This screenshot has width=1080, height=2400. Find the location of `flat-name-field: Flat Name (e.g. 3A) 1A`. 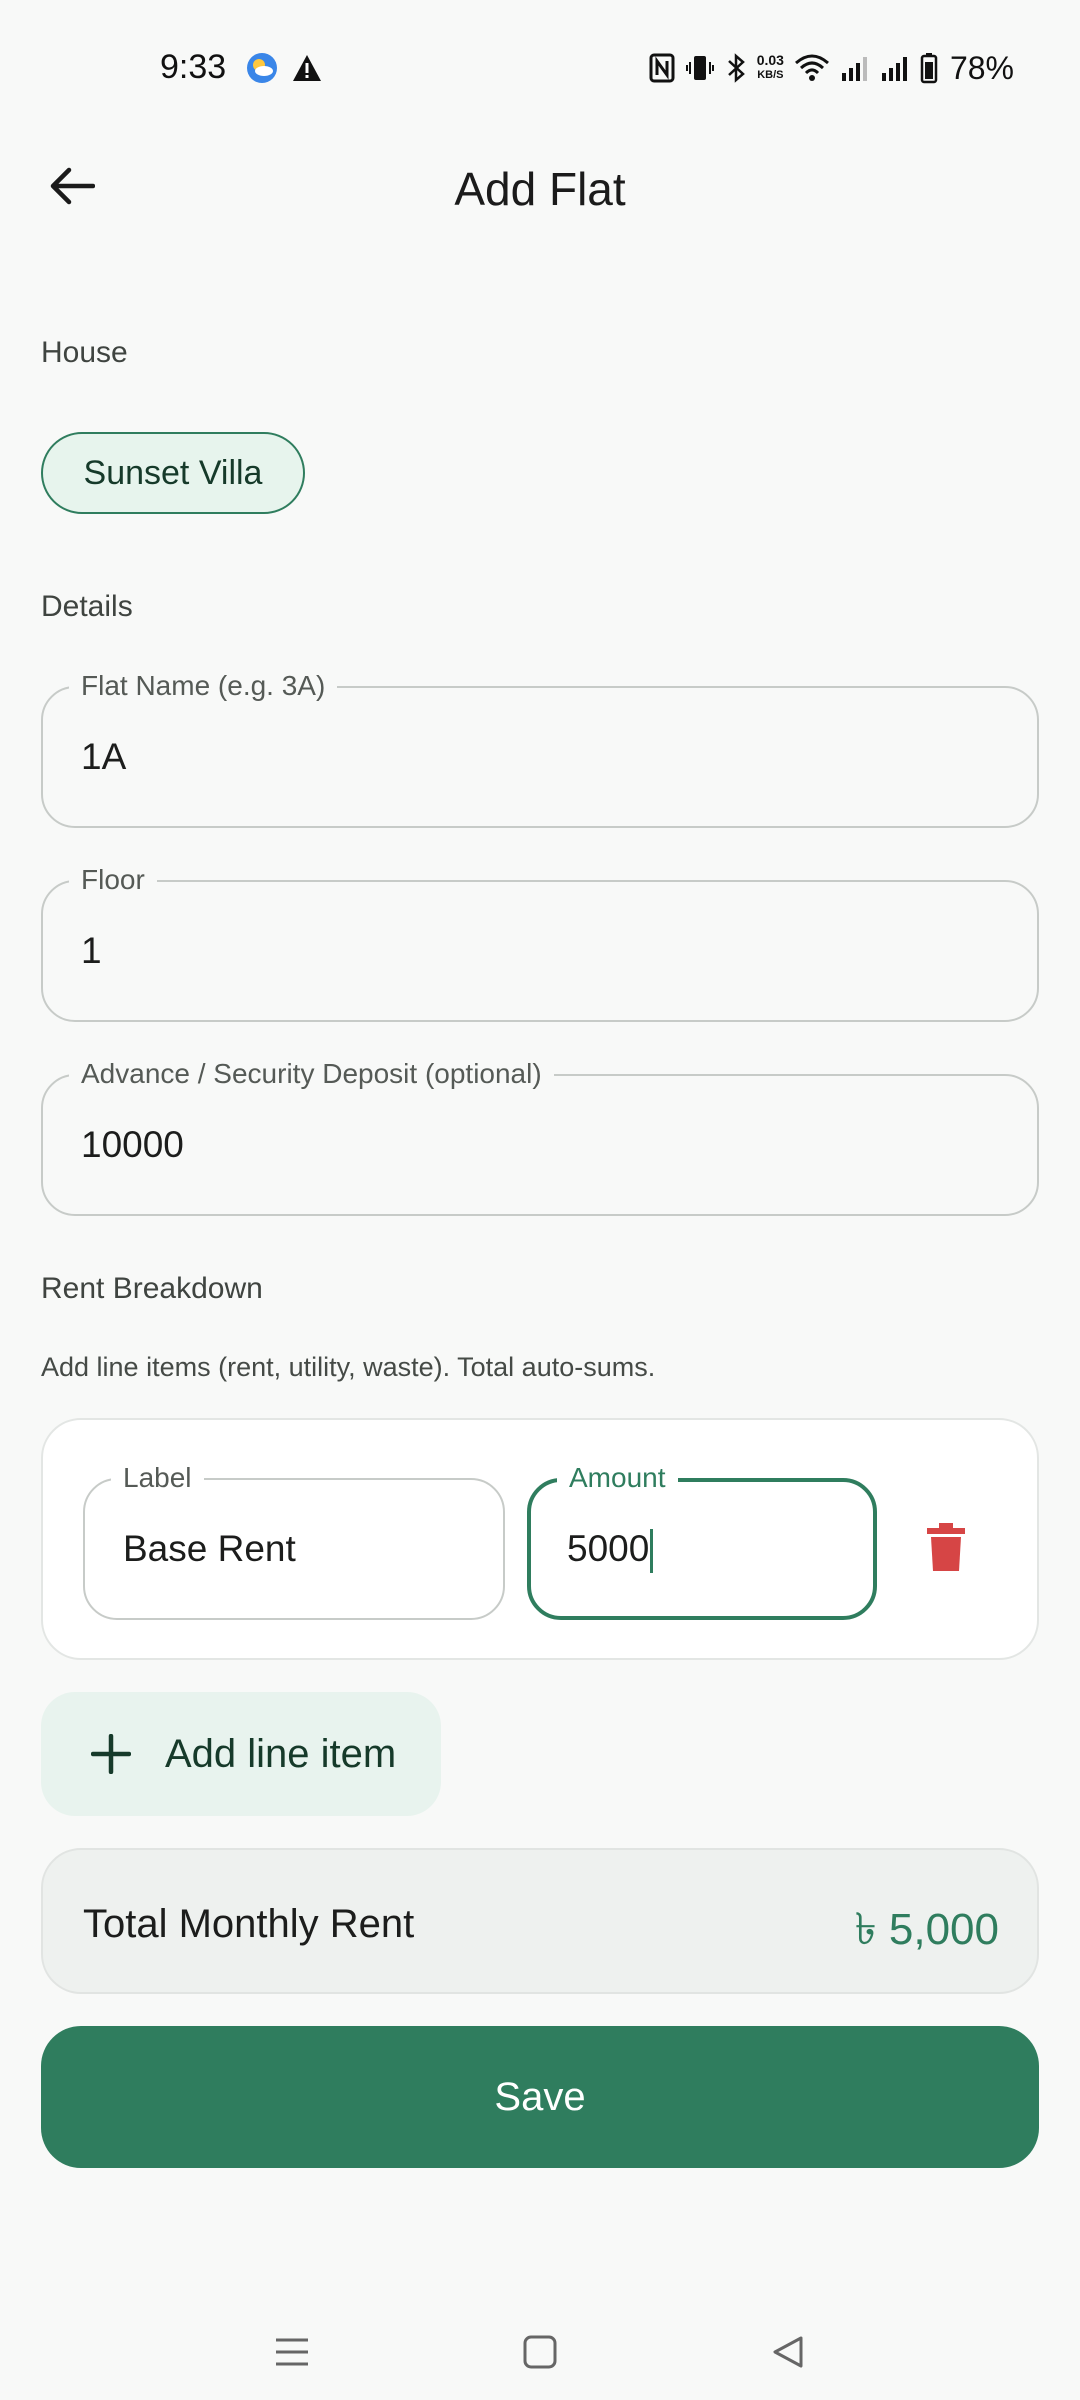

flat-name-field: Flat Name (e.g. 3A) 1A is located at coordinates (540, 749).